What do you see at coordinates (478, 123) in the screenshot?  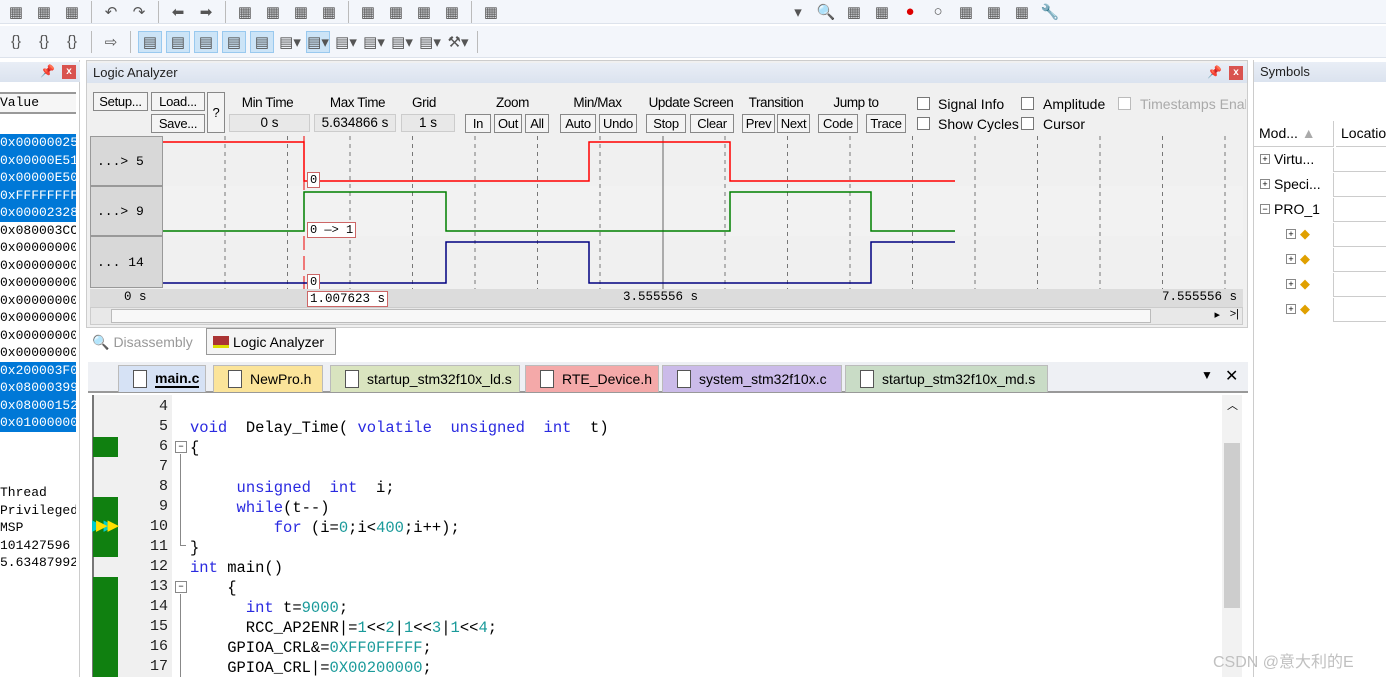 I see `zoom-in-button: In` at bounding box center [478, 123].